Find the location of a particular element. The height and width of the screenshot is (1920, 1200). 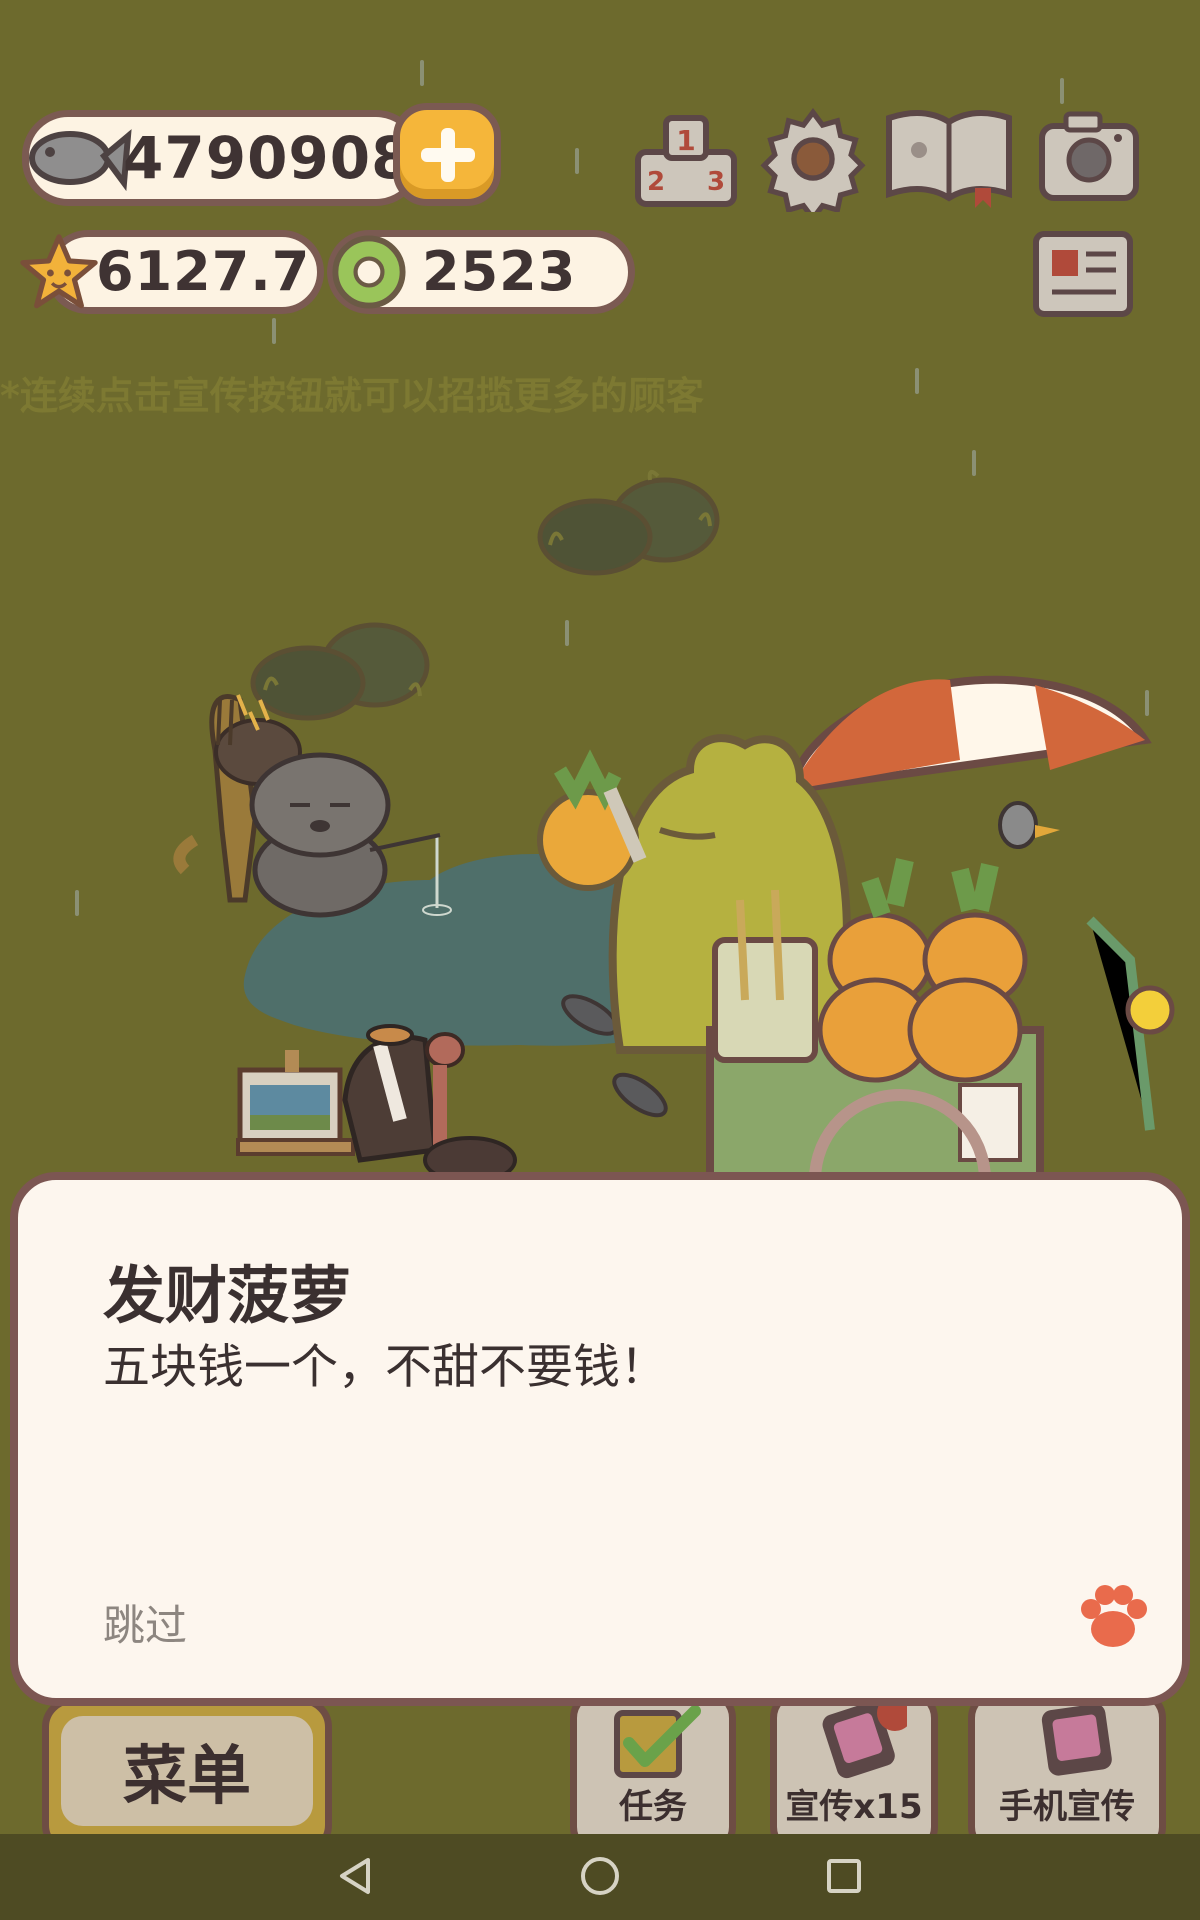

skip-button: 跳过 is located at coordinates (145, 1622).